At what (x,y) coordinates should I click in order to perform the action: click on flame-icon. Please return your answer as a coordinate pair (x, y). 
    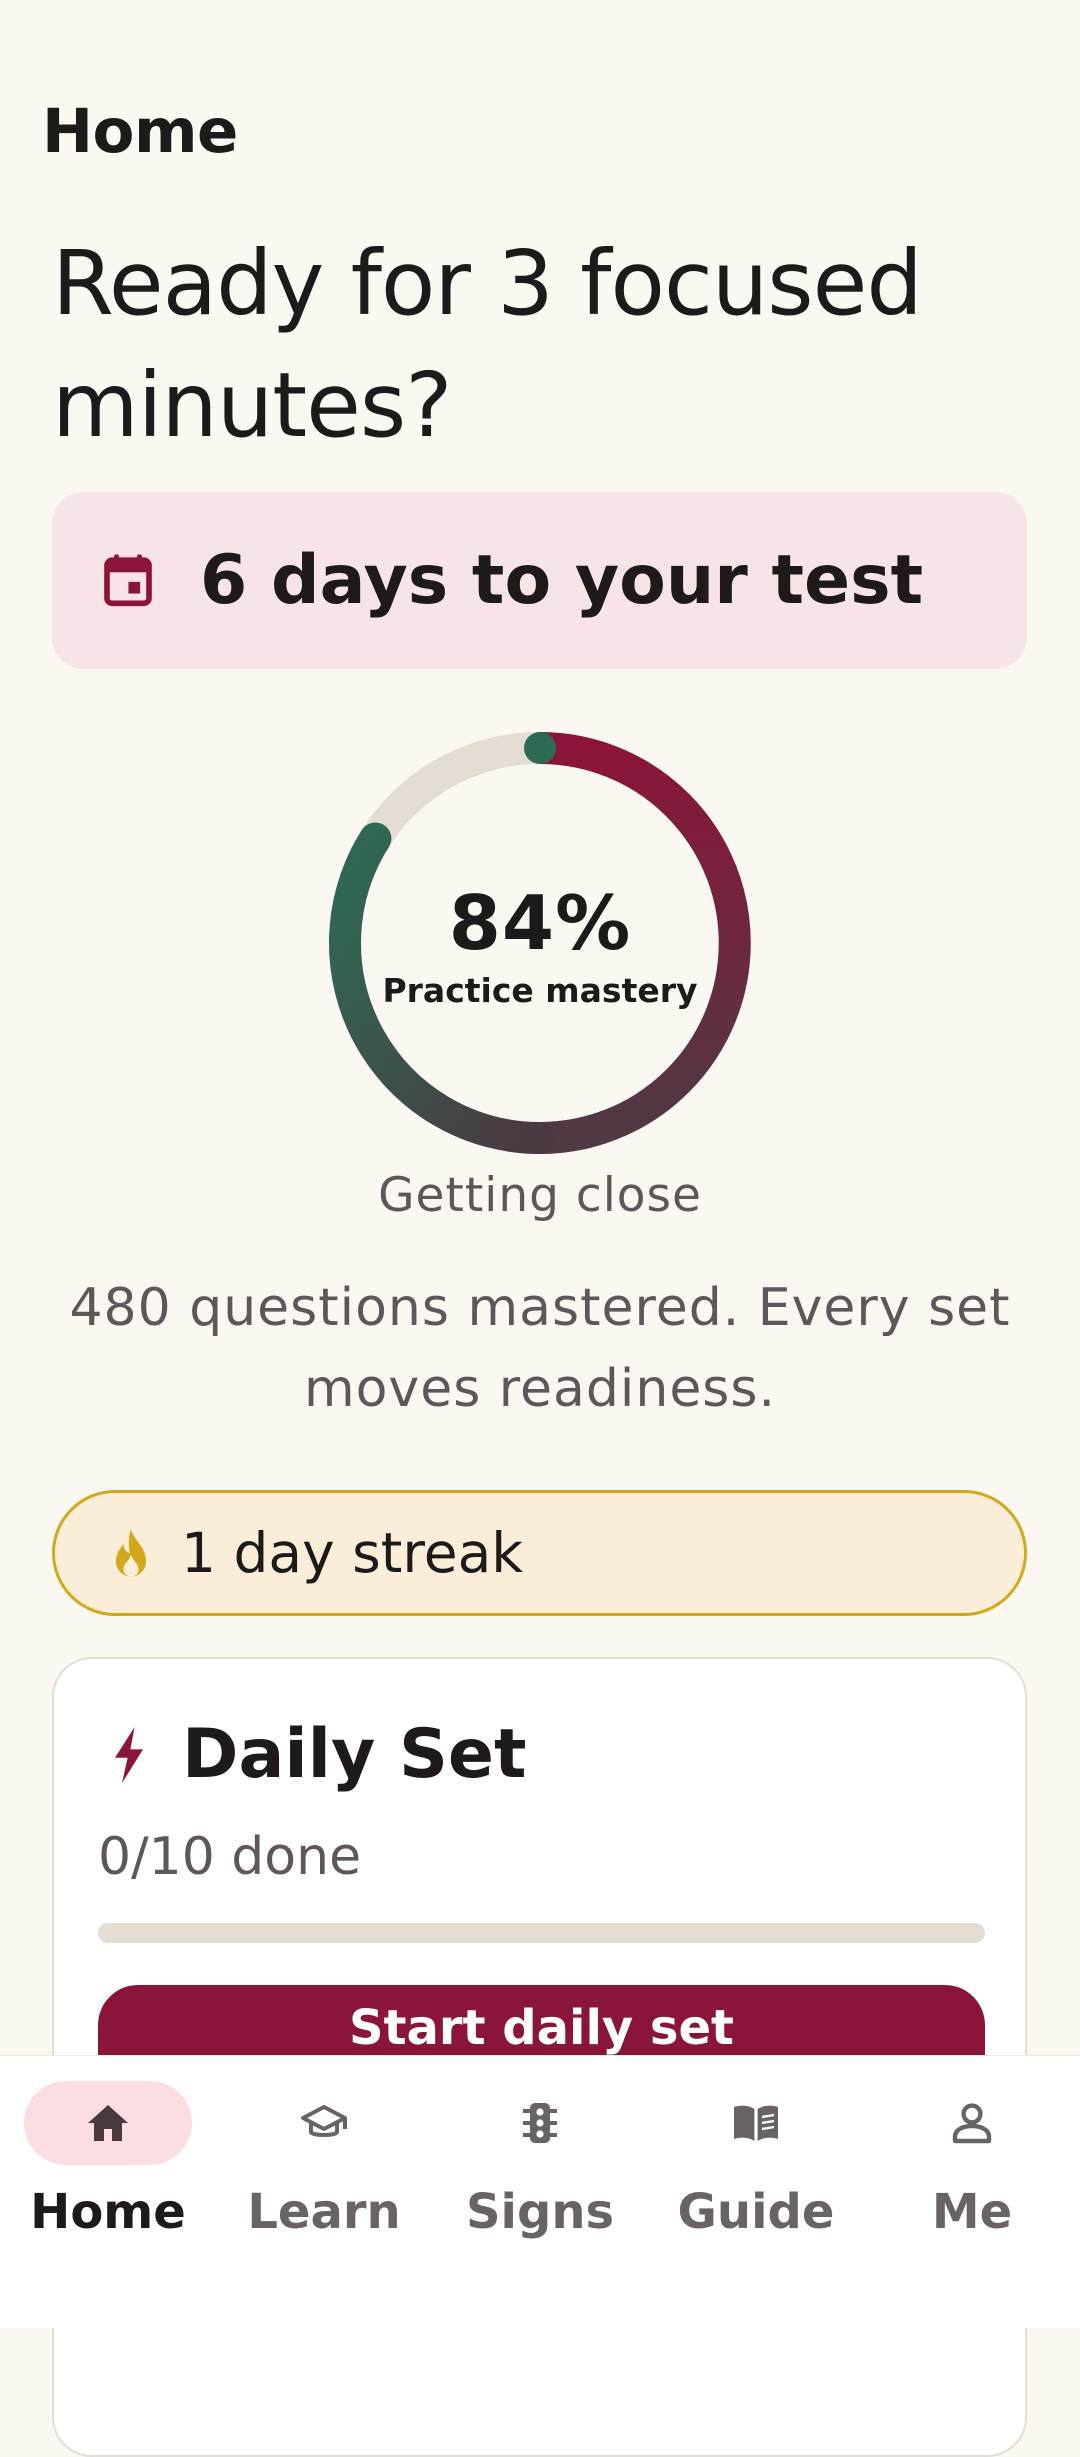
    Looking at the image, I should click on (131, 1553).